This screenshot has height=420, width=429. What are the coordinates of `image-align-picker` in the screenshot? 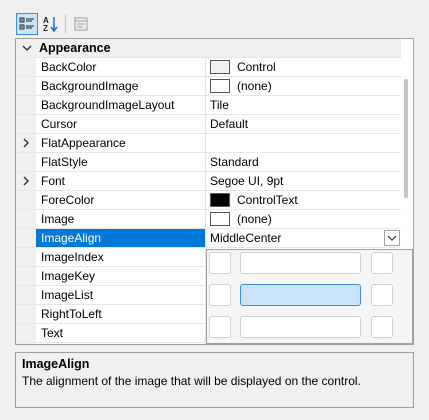 It's located at (309, 296).